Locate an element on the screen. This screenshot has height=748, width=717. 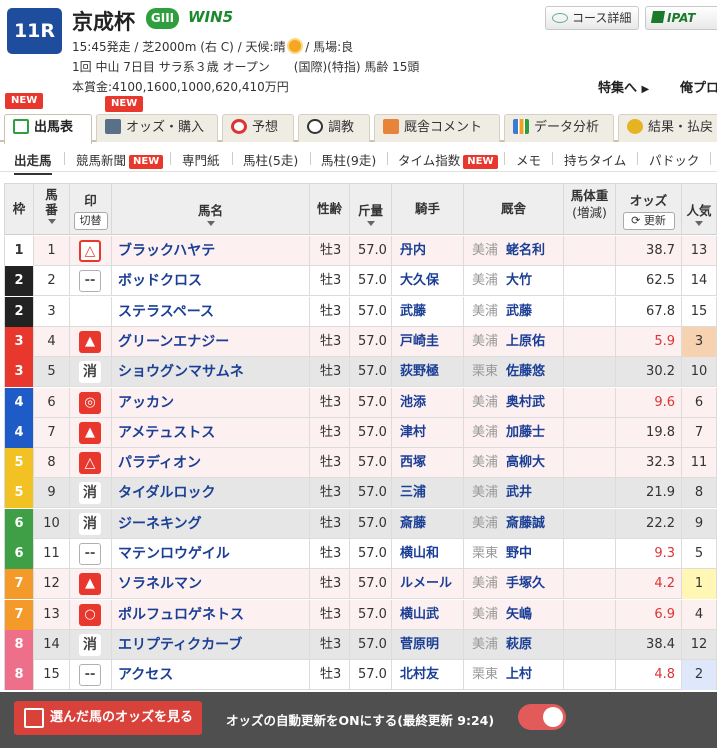
tab-kekka: 結果・払戻 is located at coordinates (667, 128).